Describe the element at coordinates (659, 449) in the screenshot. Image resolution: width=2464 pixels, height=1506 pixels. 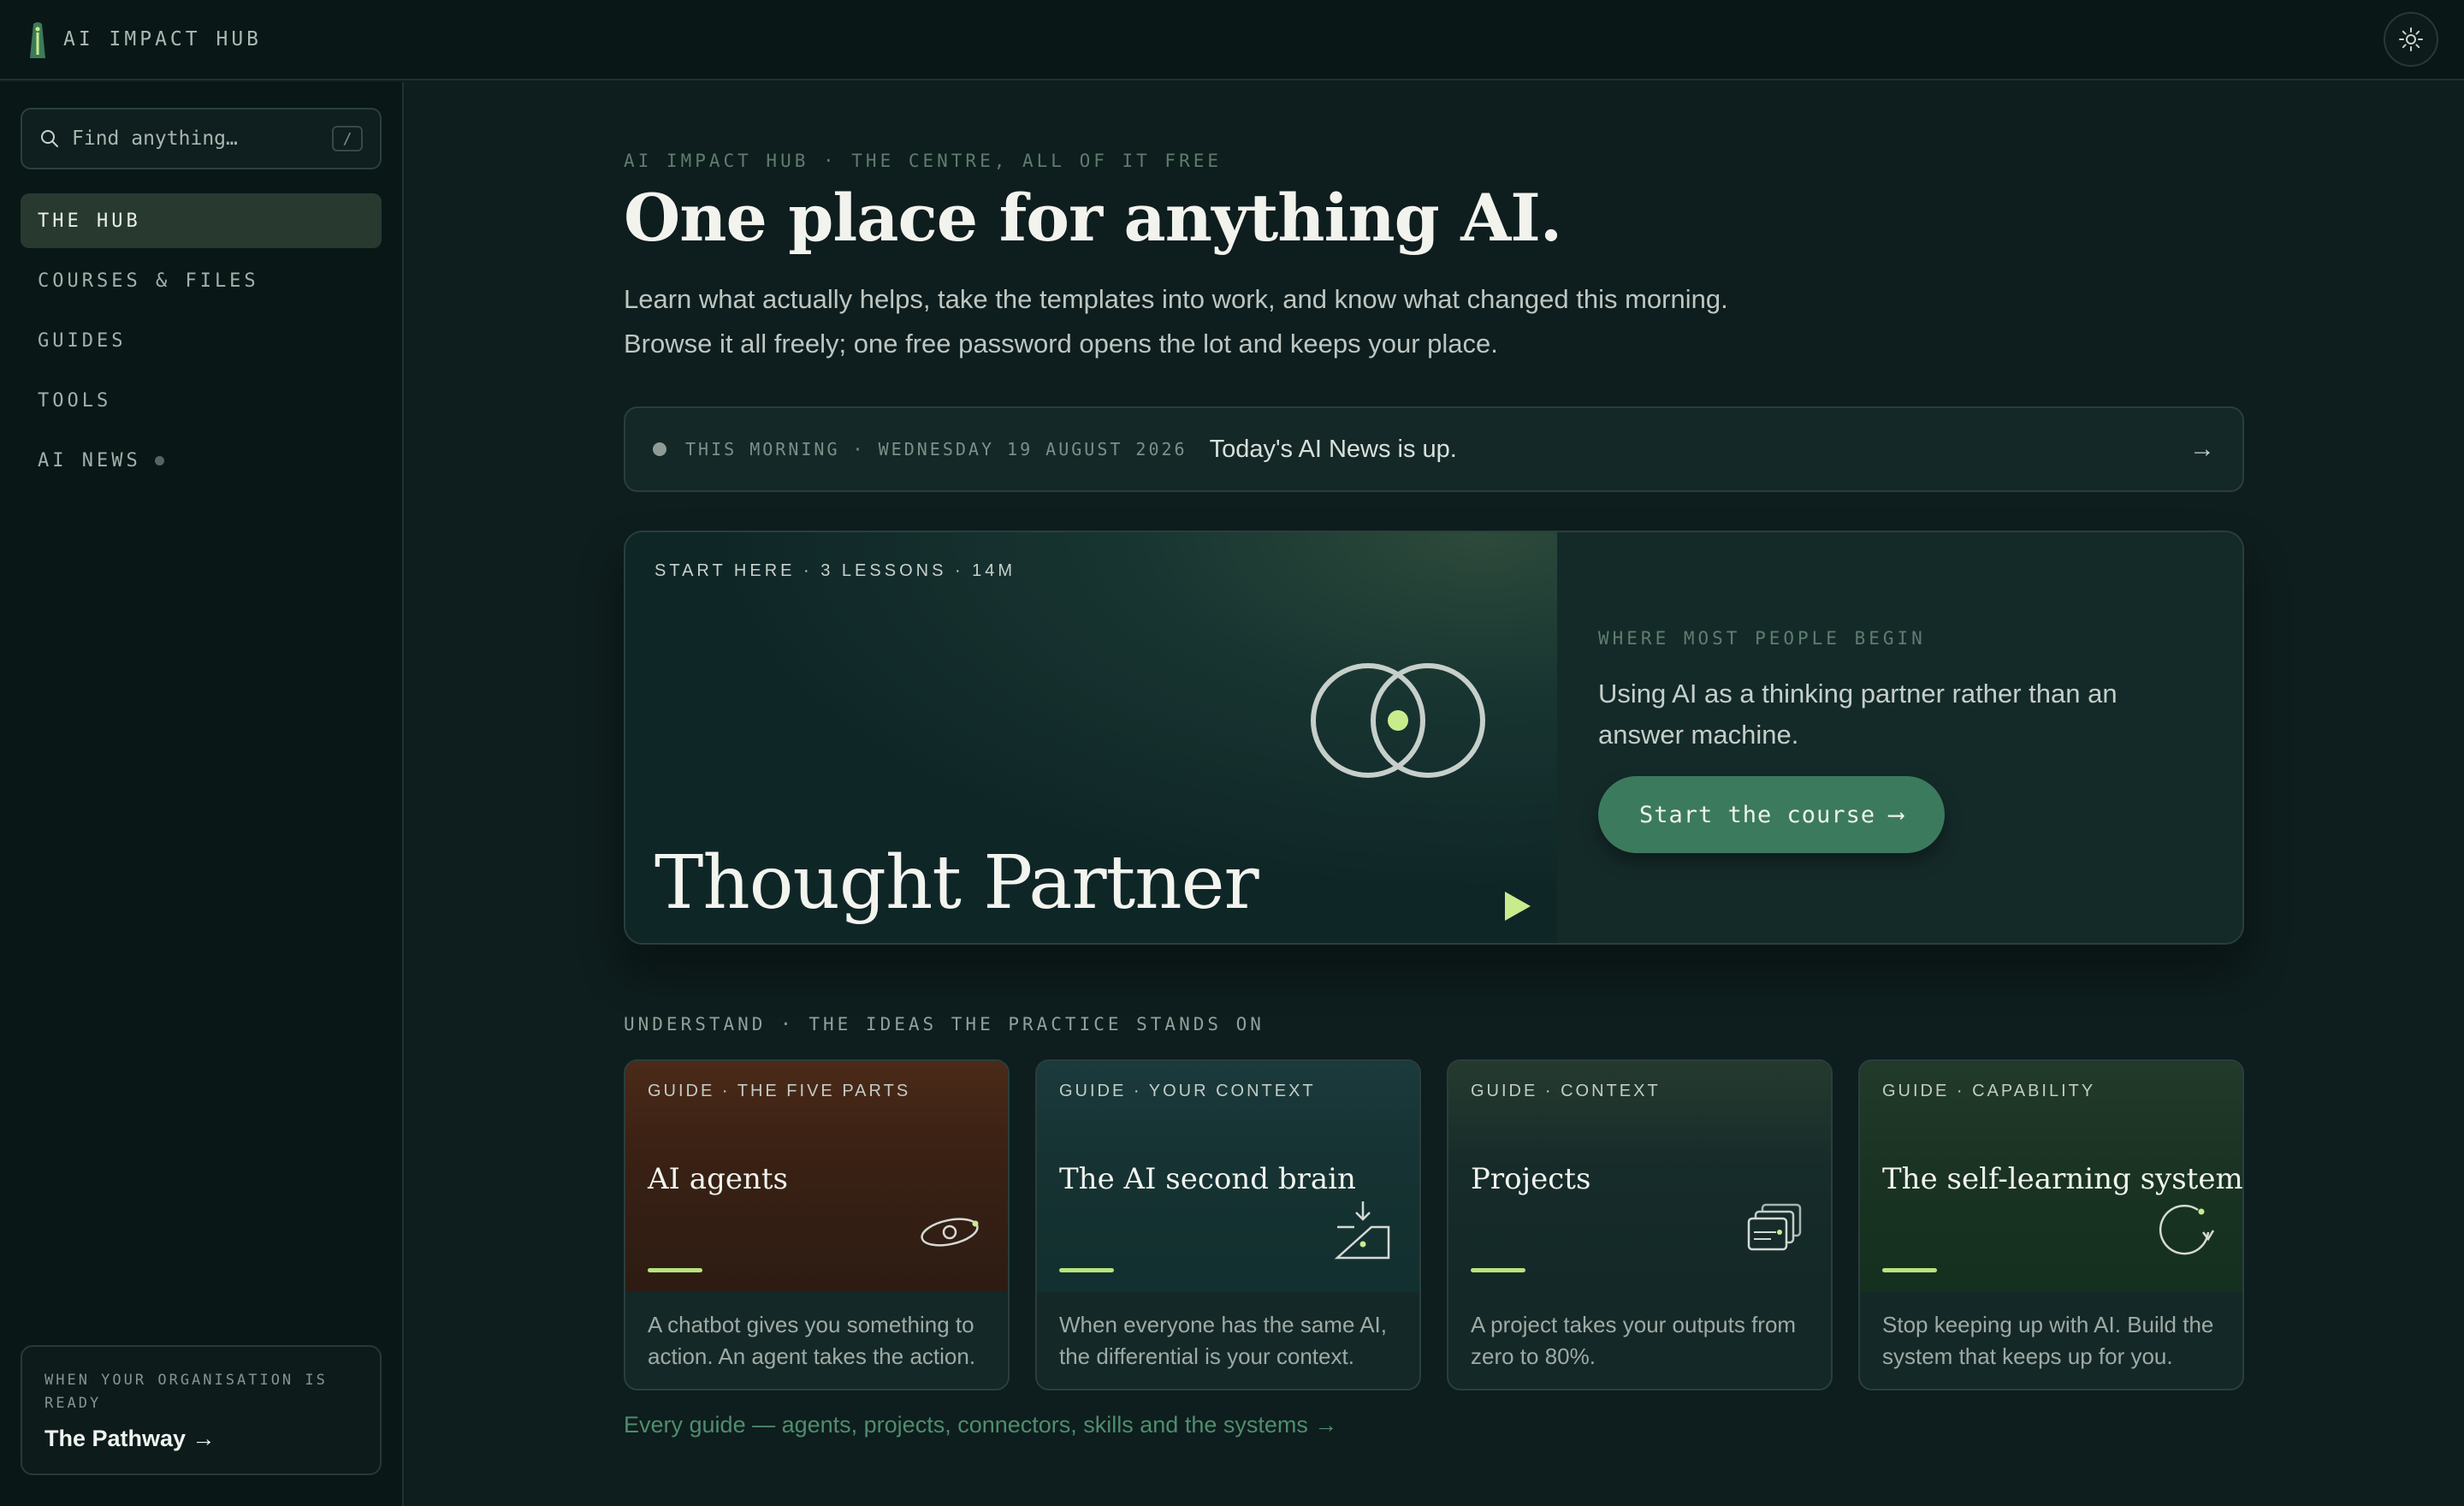
I see `status-dot` at that location.